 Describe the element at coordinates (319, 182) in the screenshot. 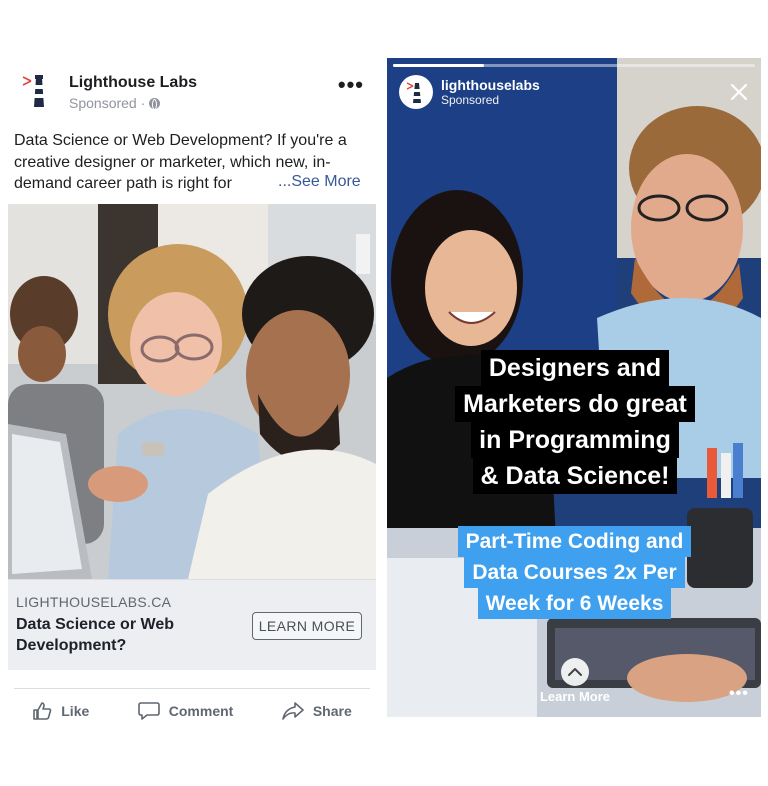

I see `see-more-link: ...See More` at that location.